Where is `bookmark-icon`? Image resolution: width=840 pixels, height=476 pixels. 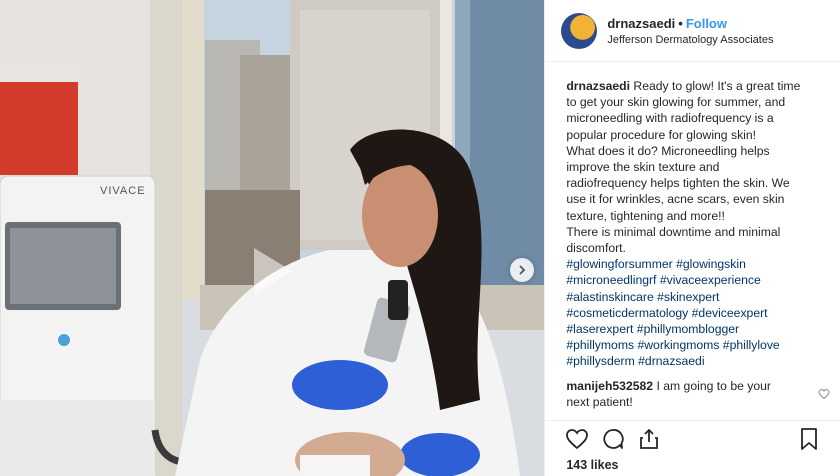
bookmark-icon is located at coordinates (809, 439).